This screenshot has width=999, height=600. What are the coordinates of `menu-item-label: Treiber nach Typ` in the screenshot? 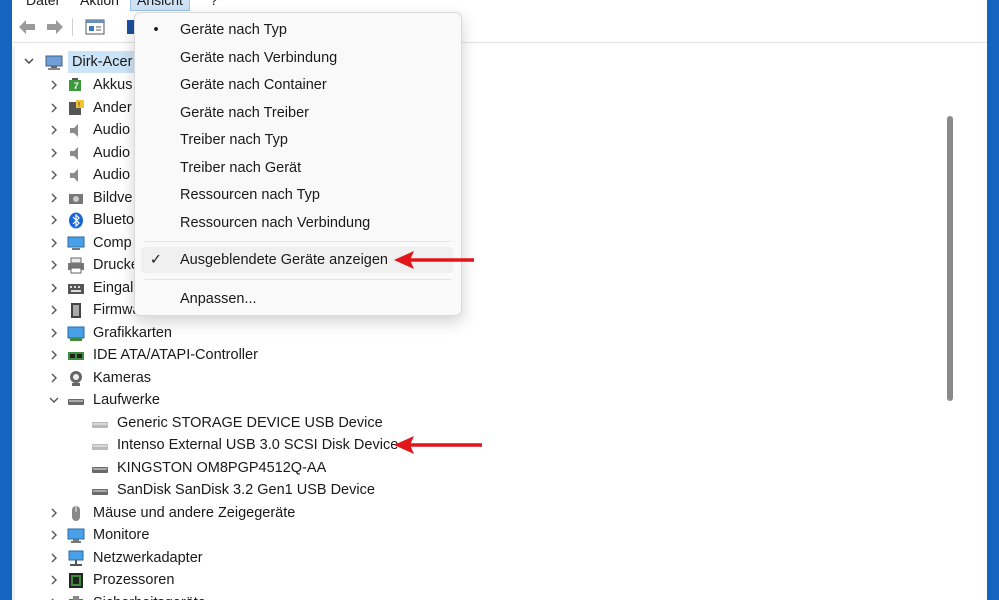 It's located at (234, 140).